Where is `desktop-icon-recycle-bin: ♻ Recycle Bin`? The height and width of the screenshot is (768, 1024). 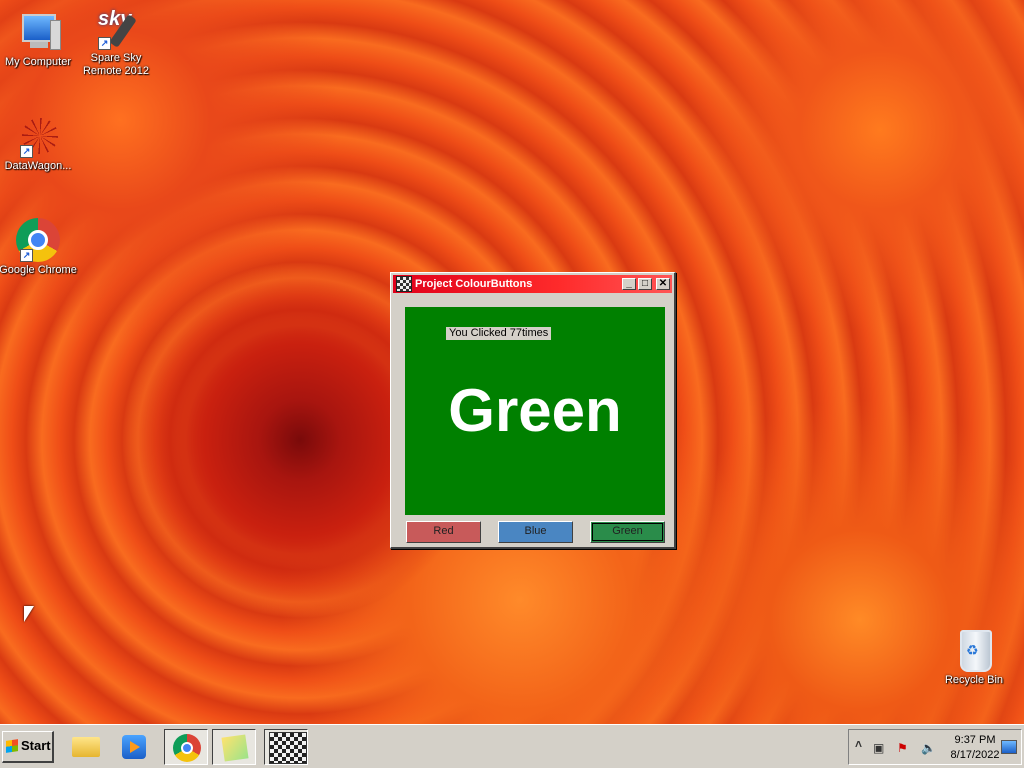
desktop-icon-recycle-bin: ♻ Recycle Bin is located at coordinates (974, 657).